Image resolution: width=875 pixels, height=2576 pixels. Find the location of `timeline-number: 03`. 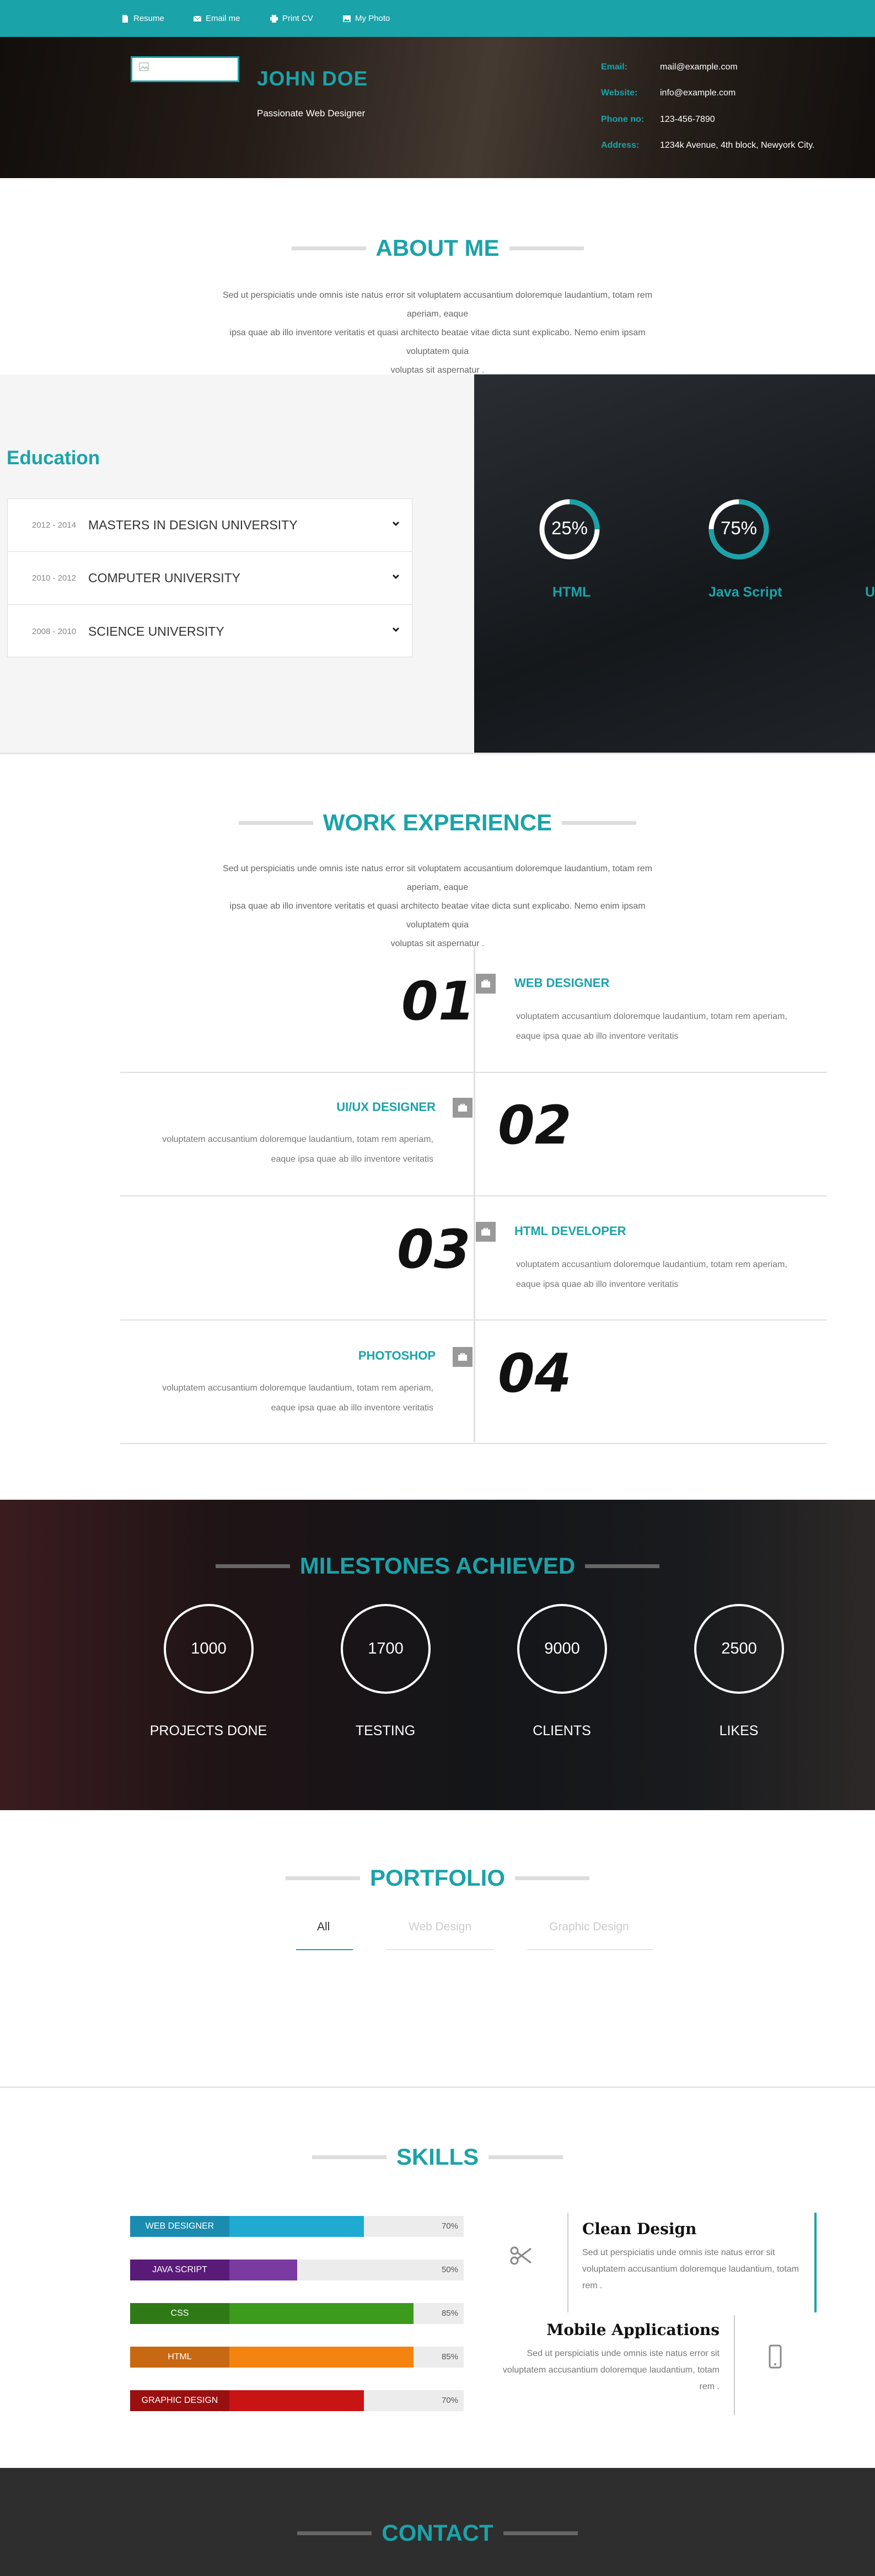

timeline-number: 03 is located at coordinates (434, 1249).